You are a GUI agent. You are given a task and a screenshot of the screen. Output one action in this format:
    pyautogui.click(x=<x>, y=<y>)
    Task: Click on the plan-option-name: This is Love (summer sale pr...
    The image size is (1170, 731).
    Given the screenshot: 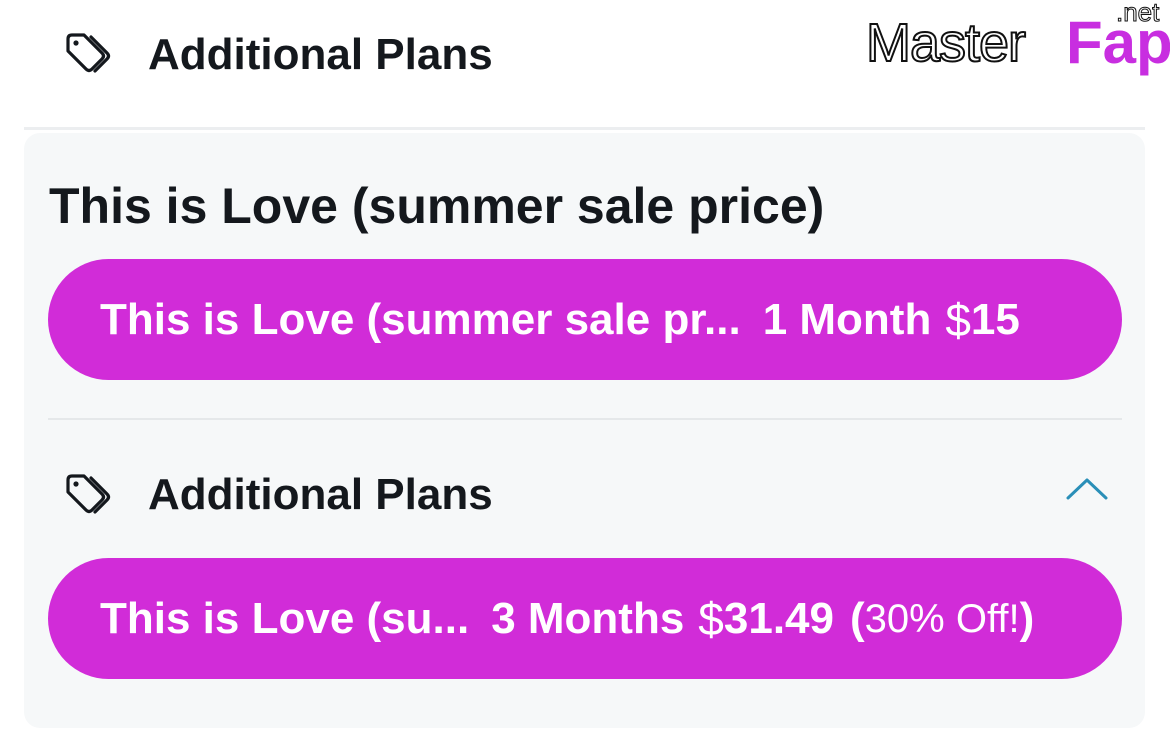 What is the action you would take?
    pyautogui.click(x=420, y=319)
    